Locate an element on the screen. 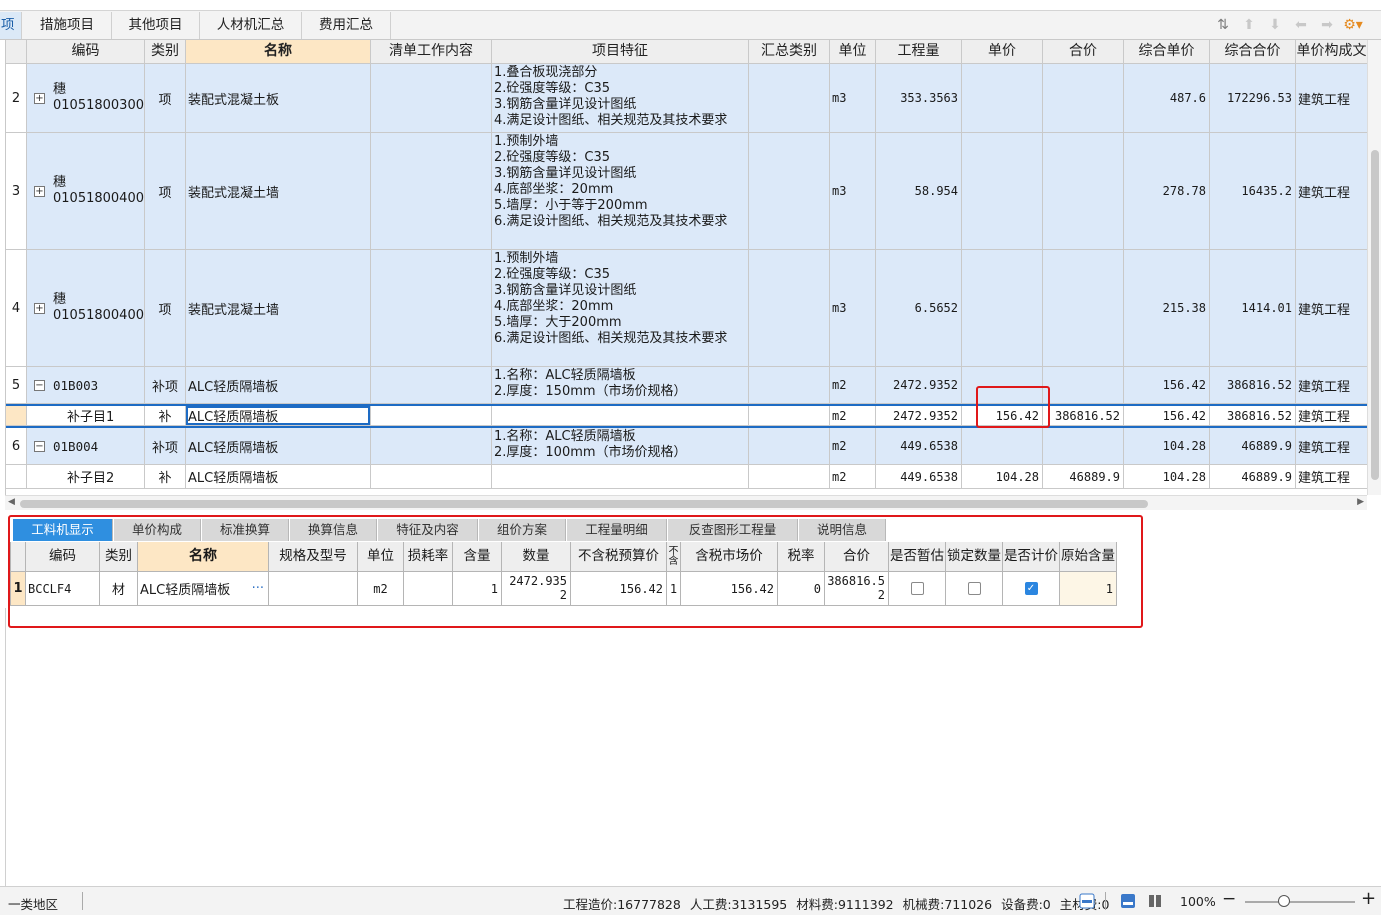 The image size is (1381, 915). move-top-icon: ⬆ is located at coordinates (1249, 25).